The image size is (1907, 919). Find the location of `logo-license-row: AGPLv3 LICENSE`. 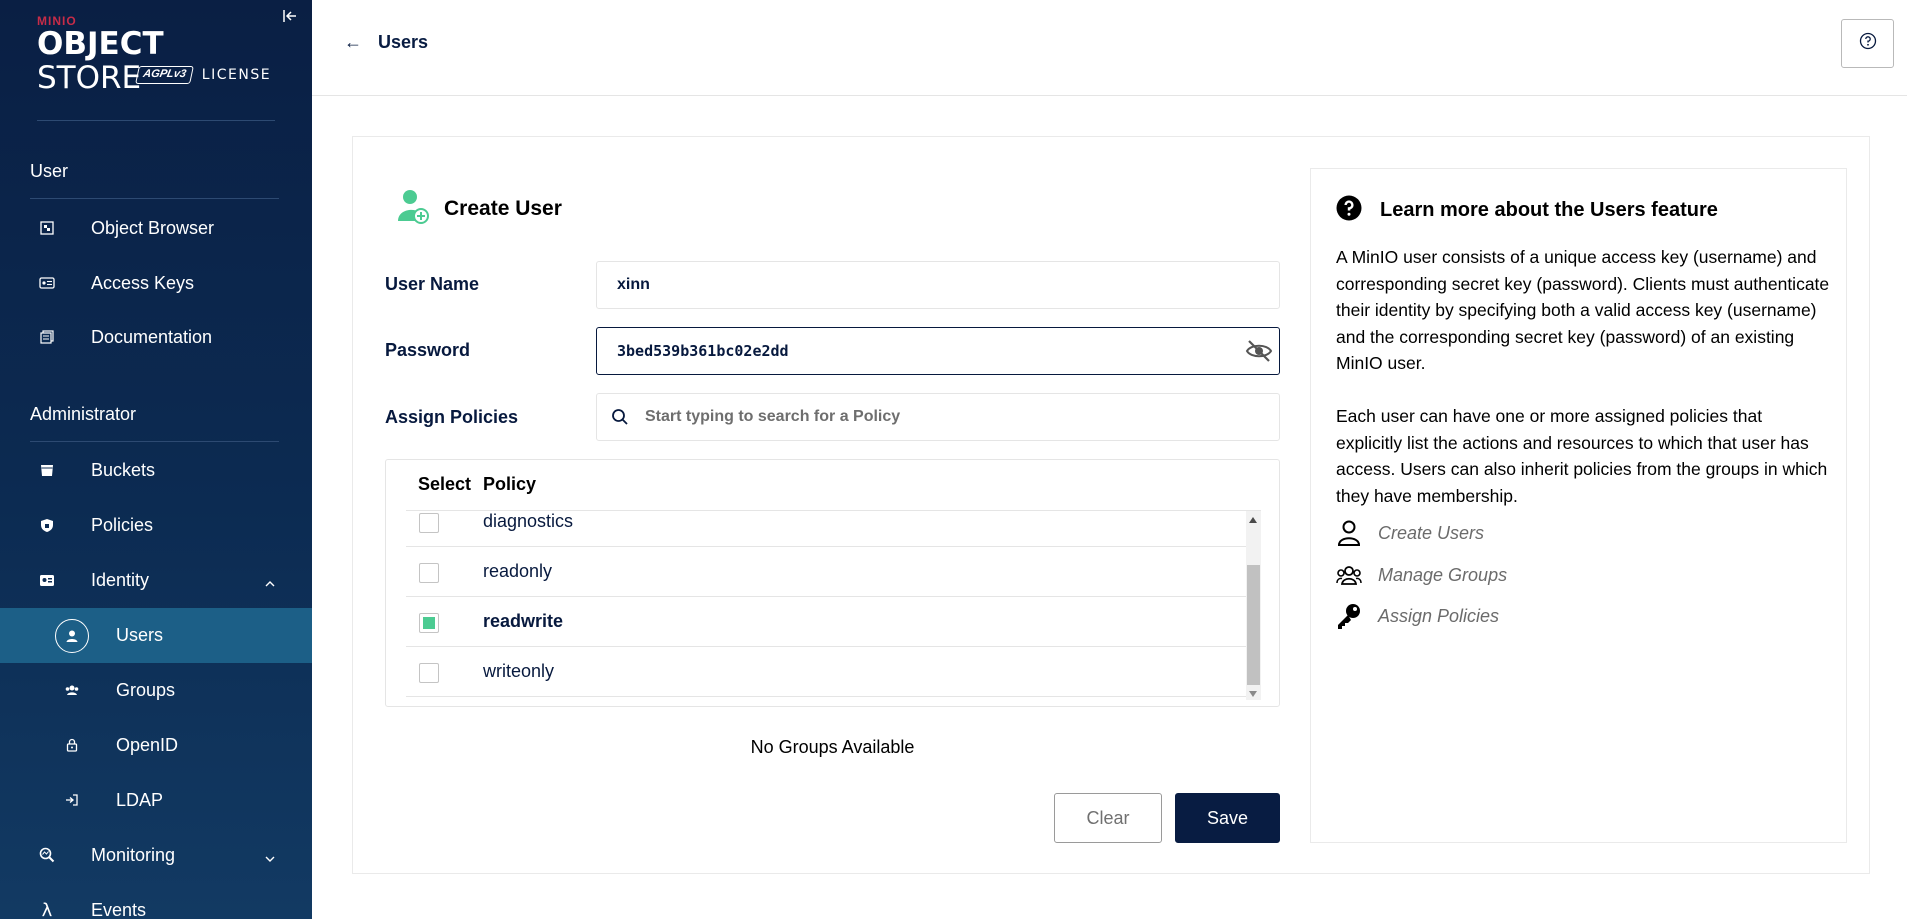

logo-license-row: AGPLv3 LICENSE is located at coordinates (203, 75).